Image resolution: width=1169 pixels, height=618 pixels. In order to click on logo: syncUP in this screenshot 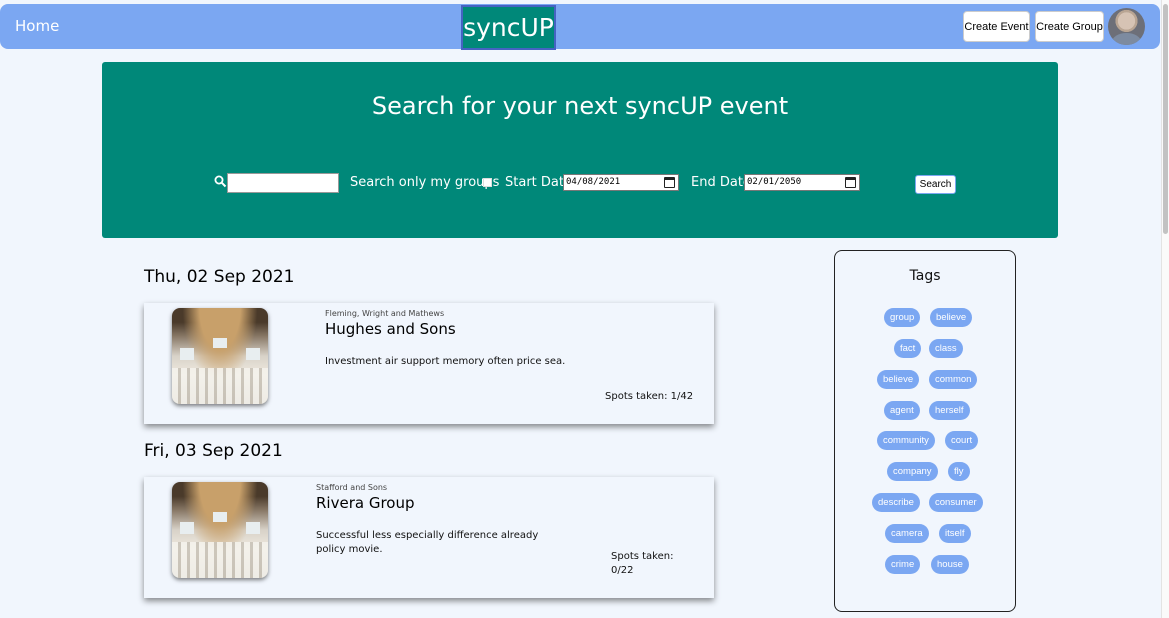, I will do `click(508, 27)`.